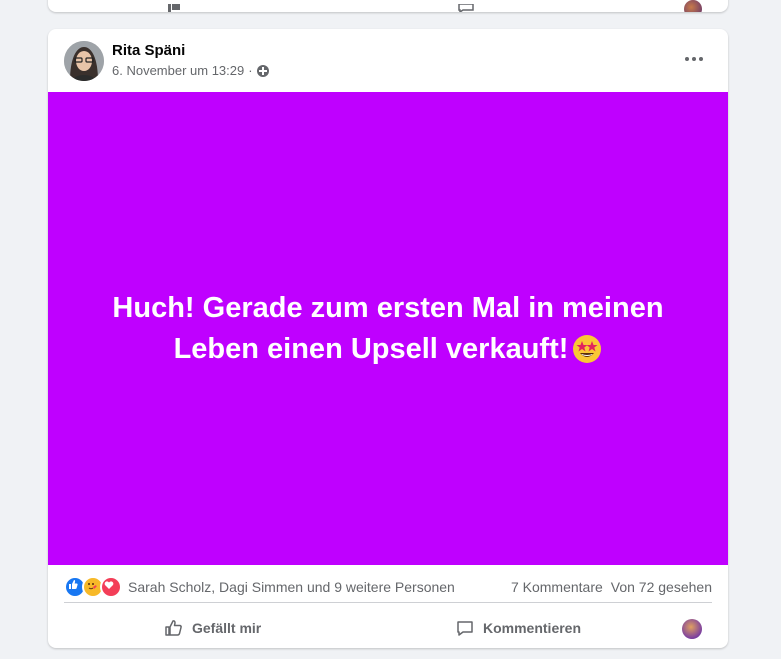 This screenshot has width=781, height=659. What do you see at coordinates (174, 8) in the screenshot?
I see `like-icon` at bounding box center [174, 8].